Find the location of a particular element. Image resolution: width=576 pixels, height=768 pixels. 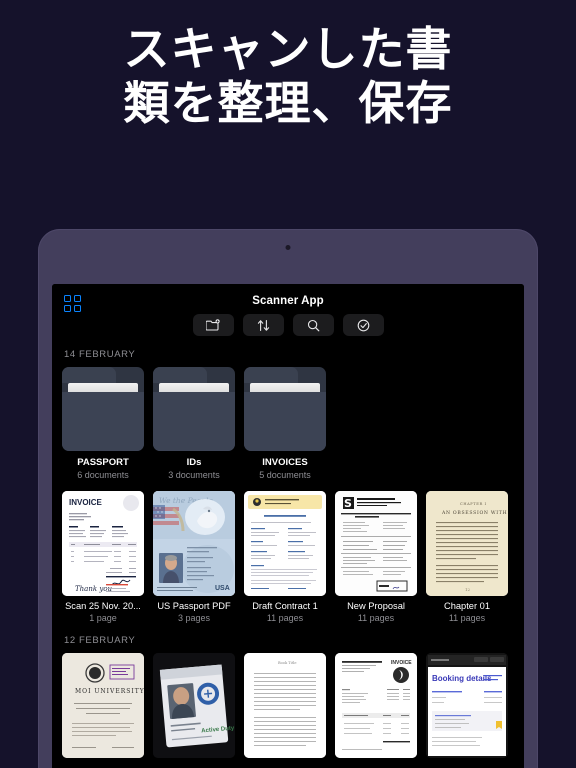

document-item-new-proposal: S New Proposal 11 pages is located at coordinates (376, 557).